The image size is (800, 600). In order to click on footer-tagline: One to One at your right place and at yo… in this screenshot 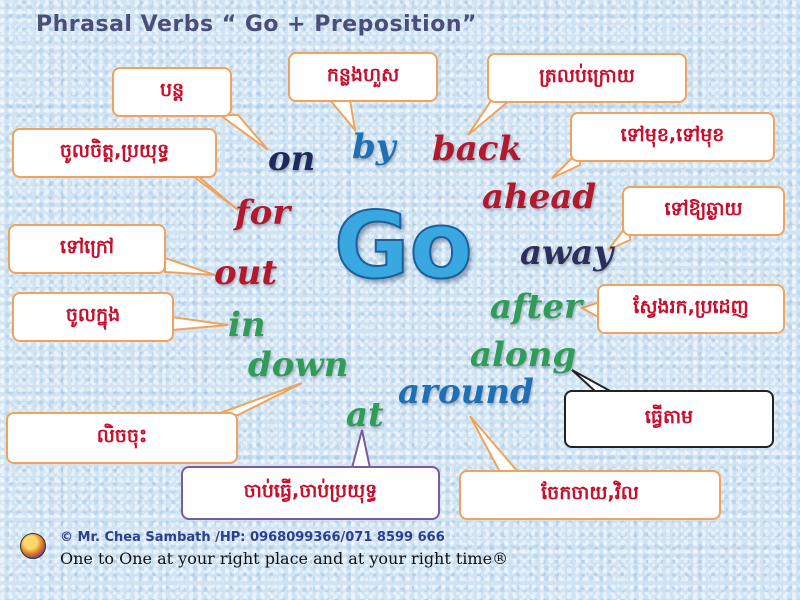, I will do `click(284, 558)`.